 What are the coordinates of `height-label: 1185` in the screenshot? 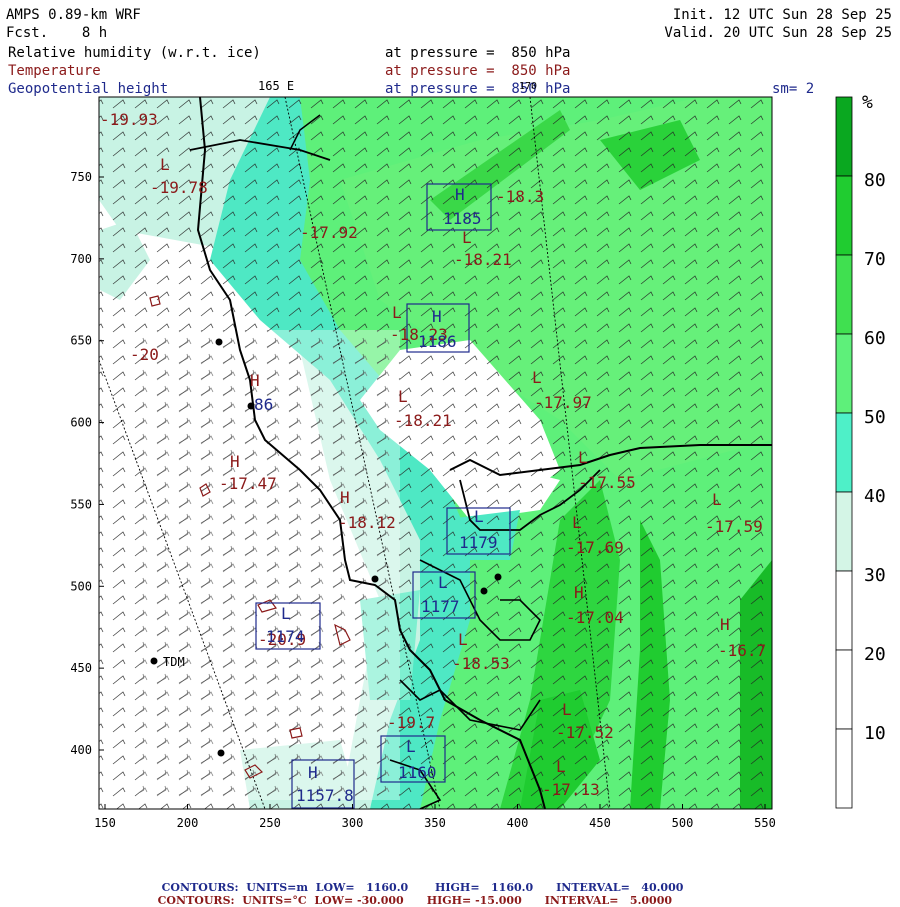 It's located at (462, 218).